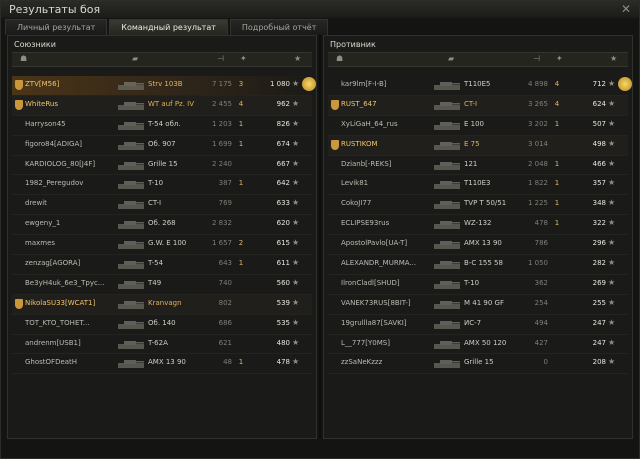  Describe the element at coordinates (162, 265) in the screenshot. I see `table-row: zenzag[AGORA] T-54 643 1 611 ★` at that location.